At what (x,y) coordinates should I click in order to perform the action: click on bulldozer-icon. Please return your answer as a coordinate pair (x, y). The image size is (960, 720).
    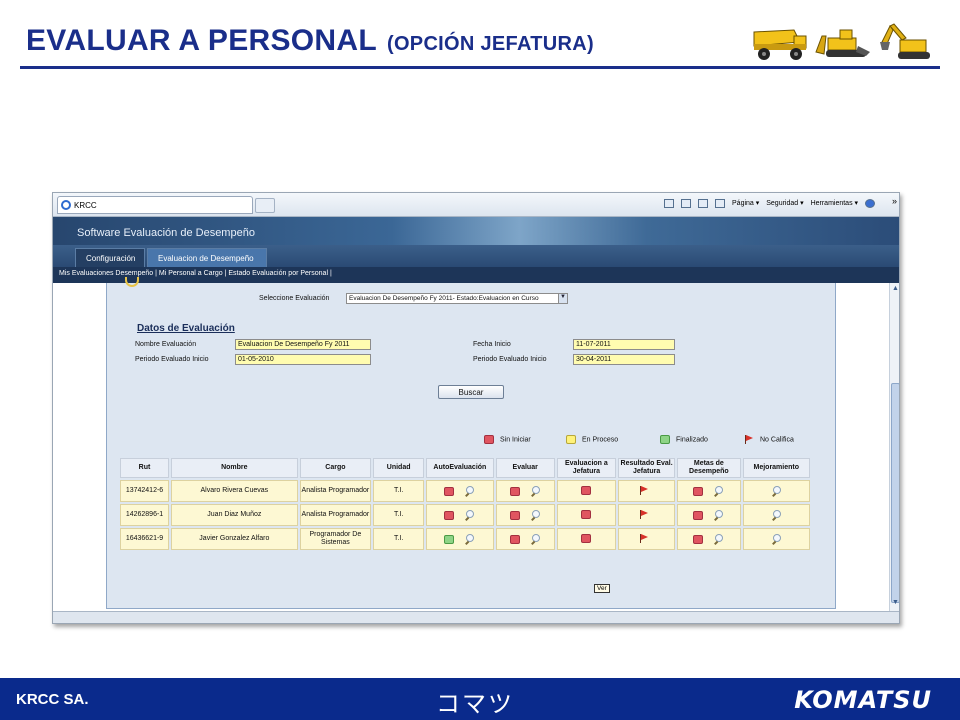
    Looking at the image, I should click on (842, 43).